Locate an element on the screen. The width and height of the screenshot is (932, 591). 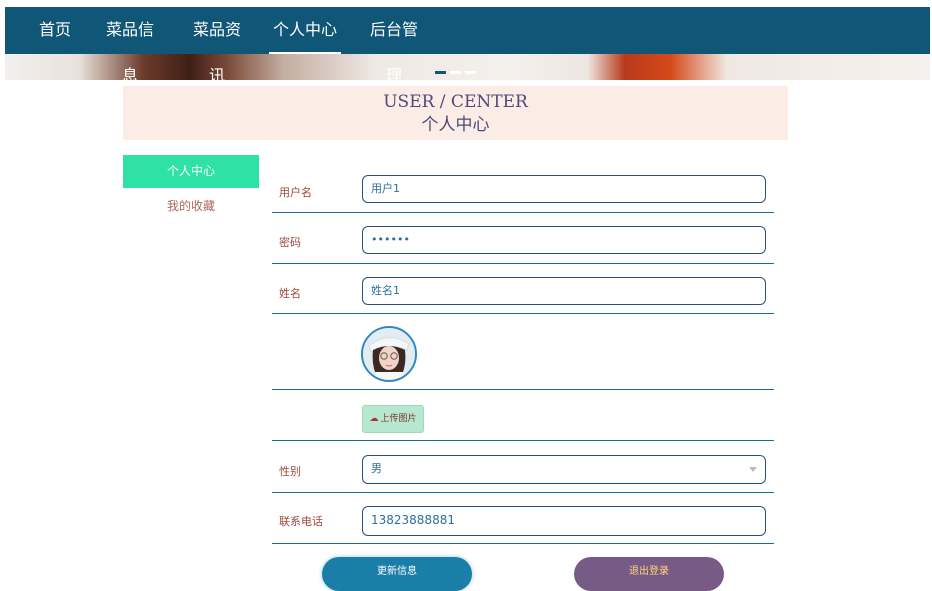
avatar-image is located at coordinates (389, 354).